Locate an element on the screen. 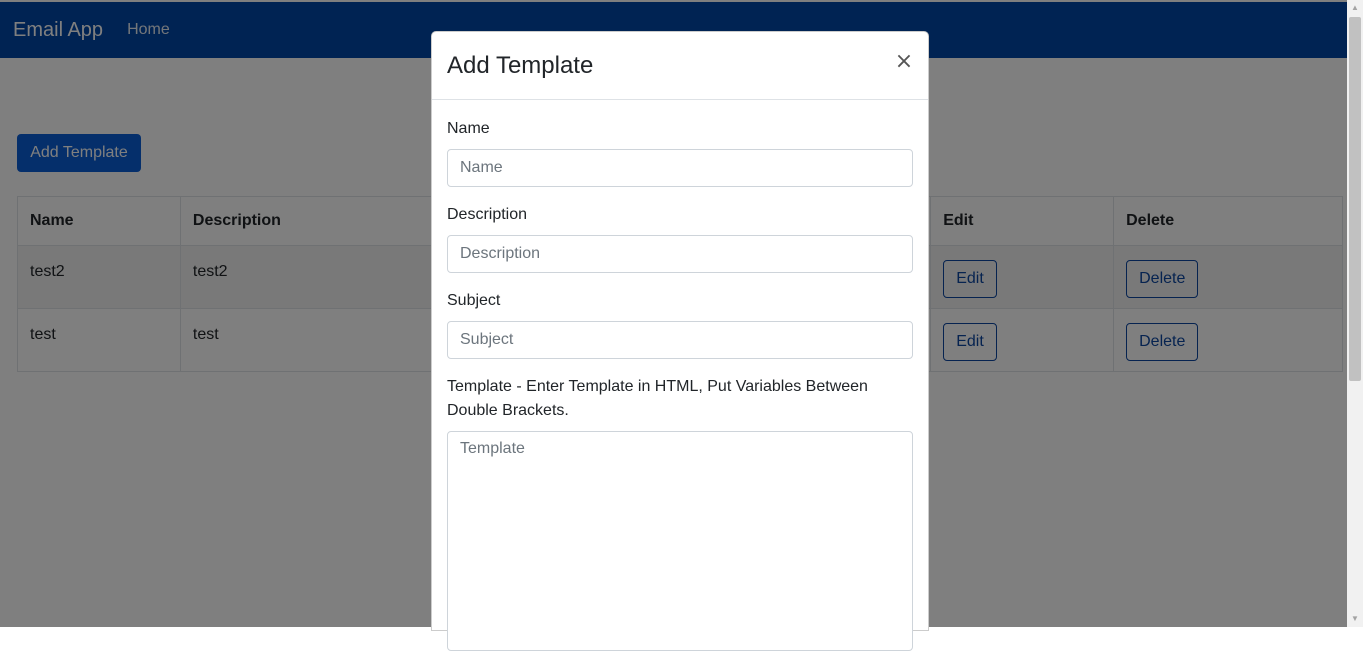 The image size is (1363, 656). subject-input is located at coordinates (680, 340).